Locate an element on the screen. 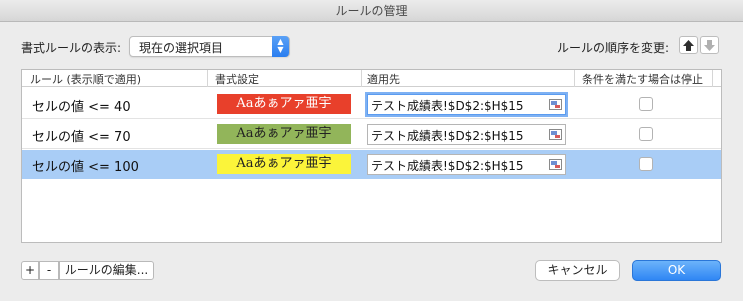  move-down-button is located at coordinates (709, 45).